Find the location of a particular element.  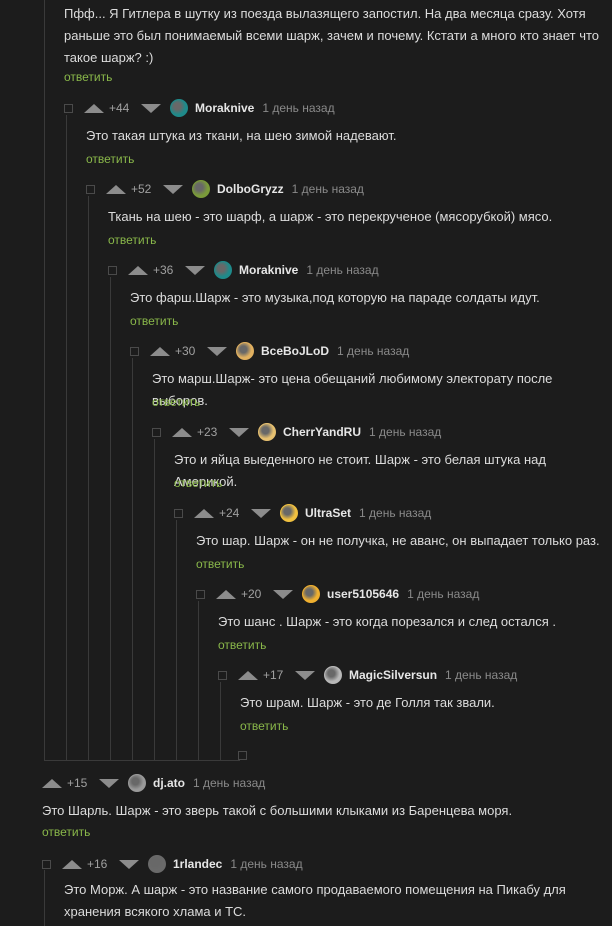

comment-header: +16 1rlandec 1 день назад is located at coordinates (172, 864).